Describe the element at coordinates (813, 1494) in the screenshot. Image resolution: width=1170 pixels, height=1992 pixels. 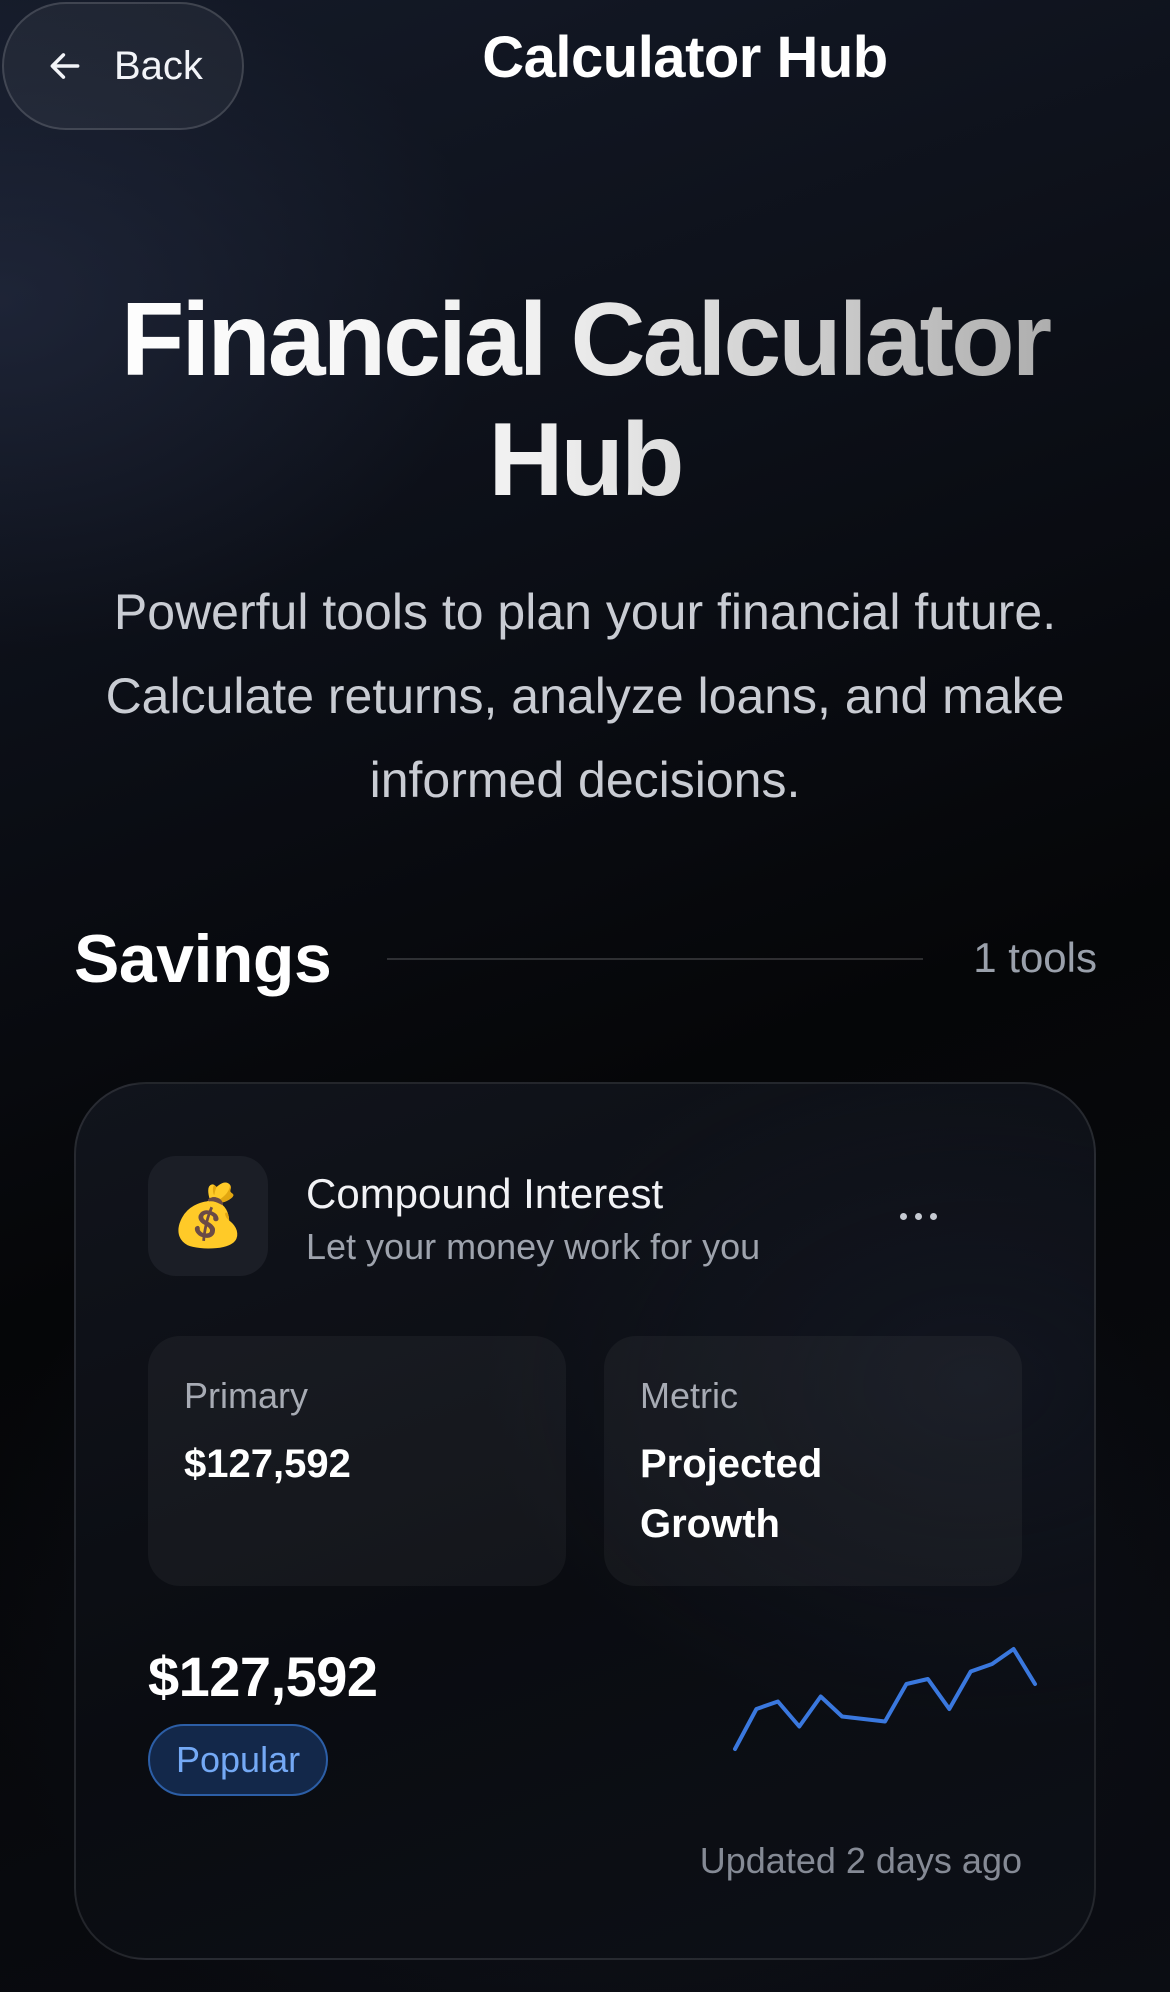
I see `stat-value-metric: Projected Growth` at that location.